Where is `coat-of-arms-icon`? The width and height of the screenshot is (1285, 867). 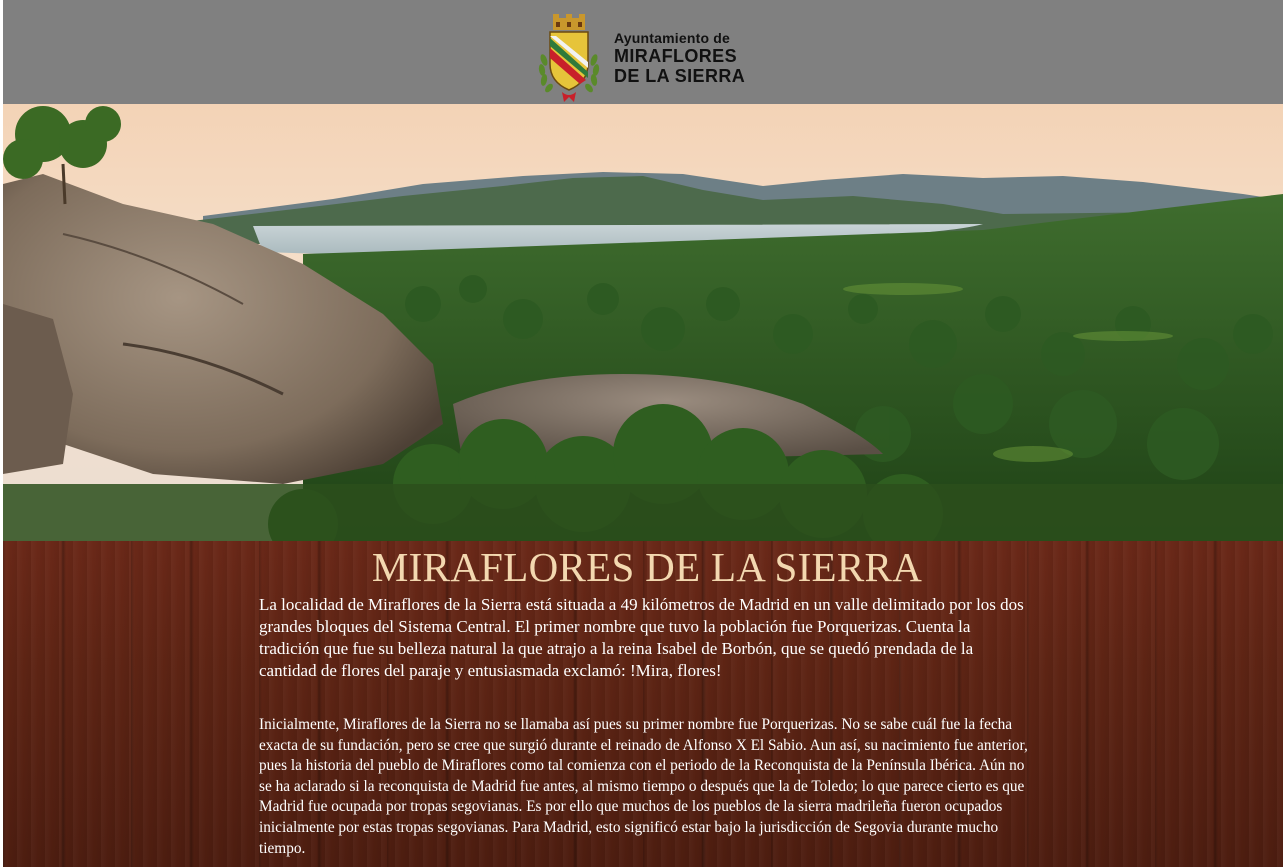 coat-of-arms-icon is located at coordinates (569, 58).